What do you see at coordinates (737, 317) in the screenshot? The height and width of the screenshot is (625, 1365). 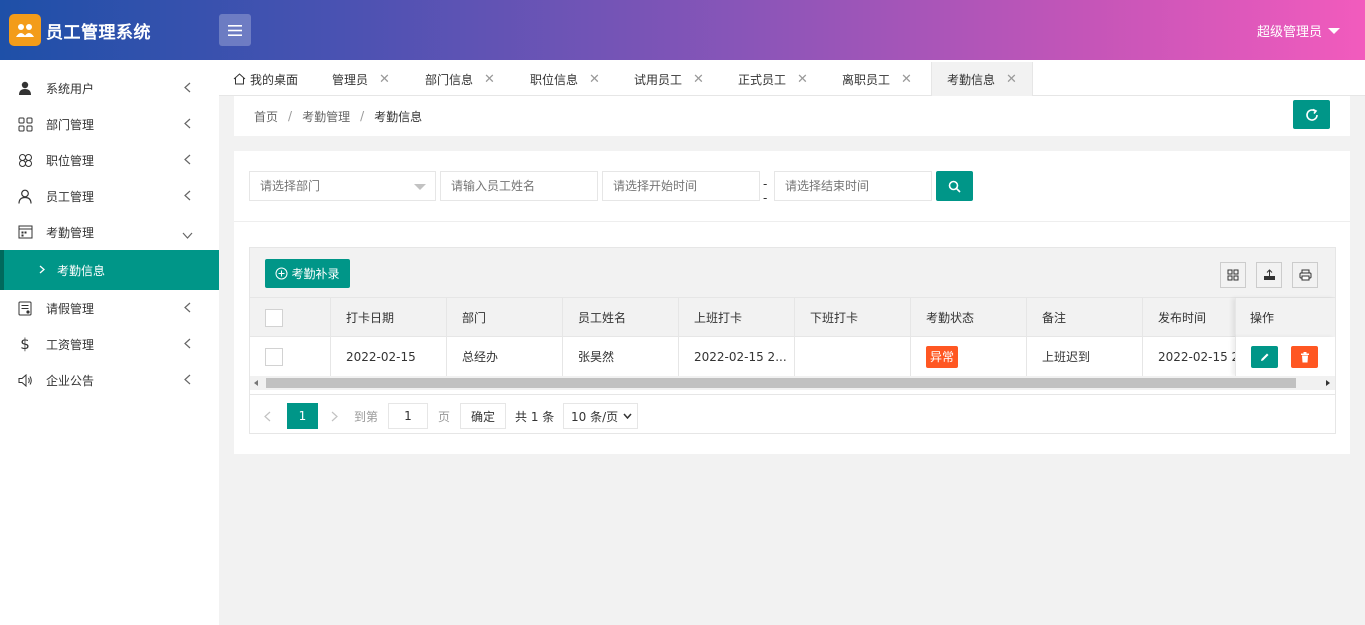 I see `column-header: 上班打卡` at bounding box center [737, 317].